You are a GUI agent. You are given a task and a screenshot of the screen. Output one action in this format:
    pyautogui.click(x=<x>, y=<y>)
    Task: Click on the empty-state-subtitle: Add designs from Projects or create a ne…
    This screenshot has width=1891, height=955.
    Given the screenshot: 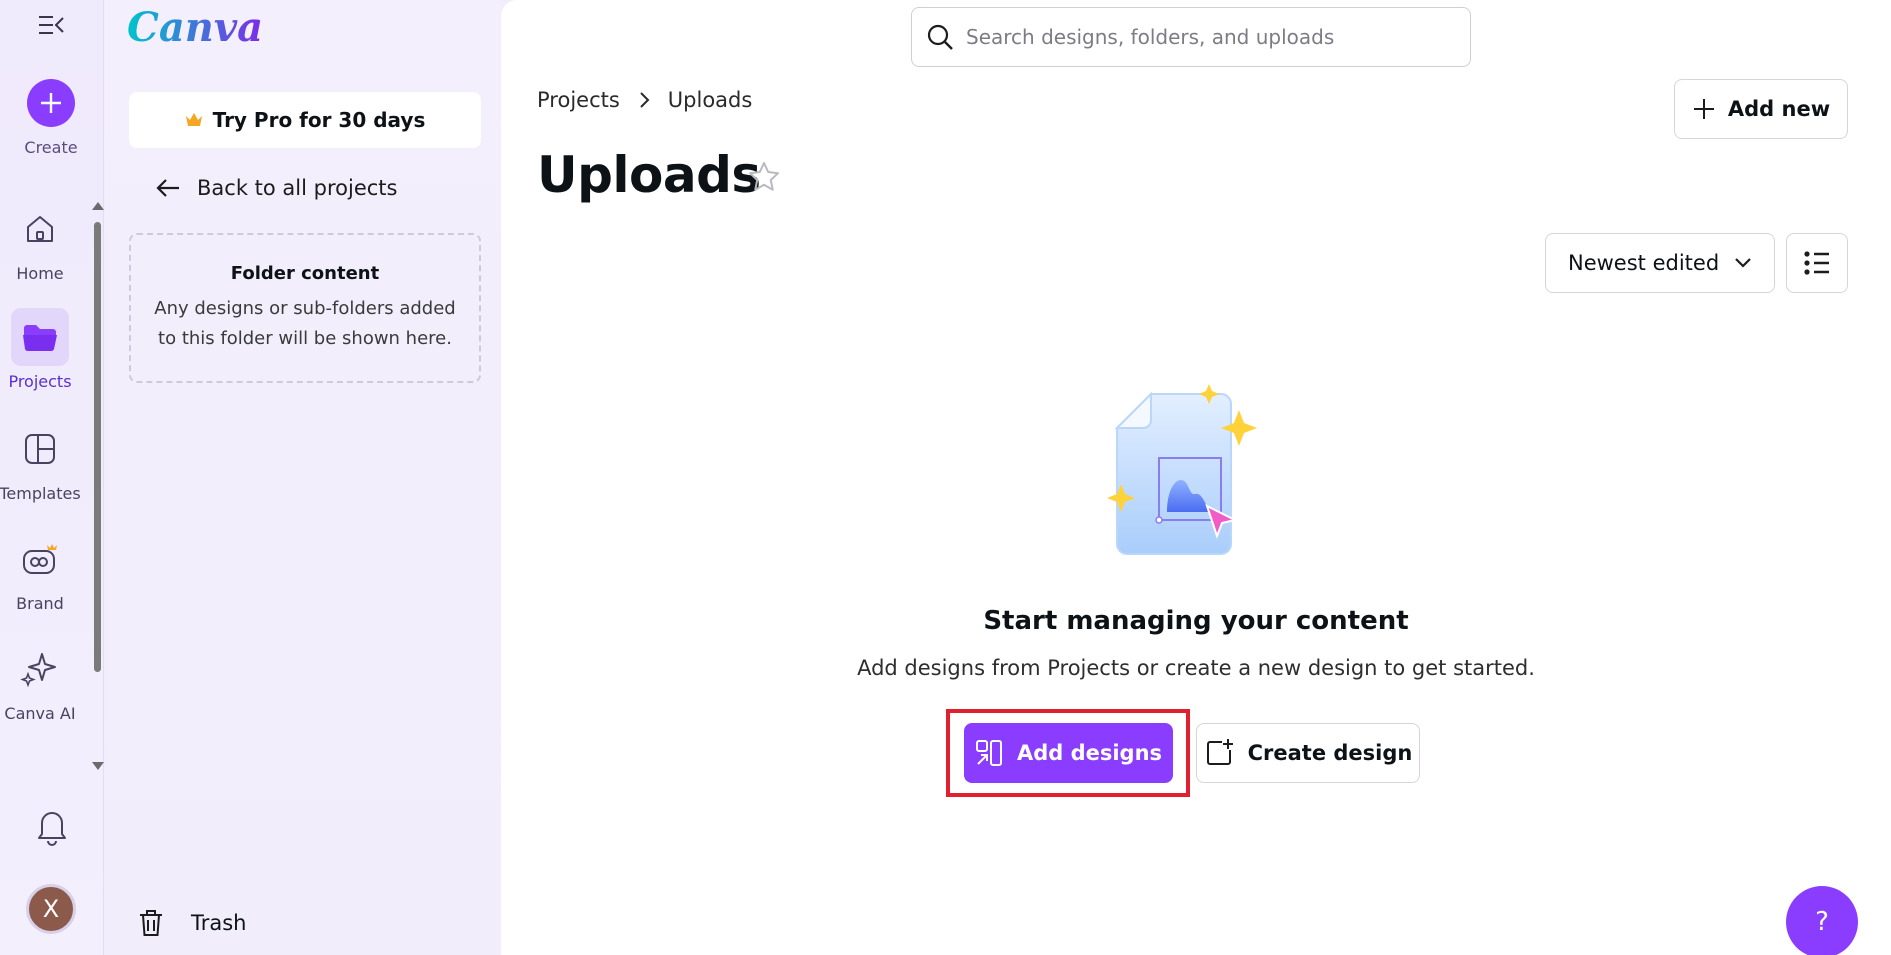 What is the action you would take?
    pyautogui.click(x=1196, y=668)
    